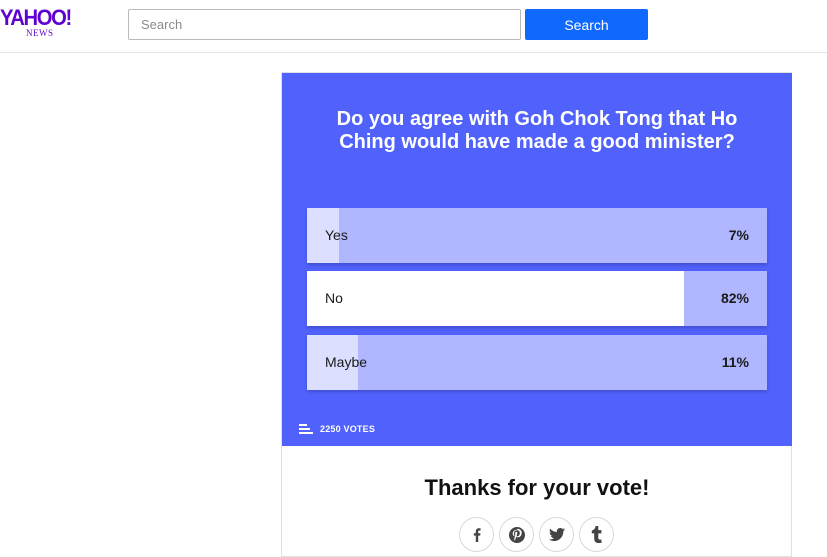 The image size is (827, 557). I want to click on pinterest-icon, so click(516, 534).